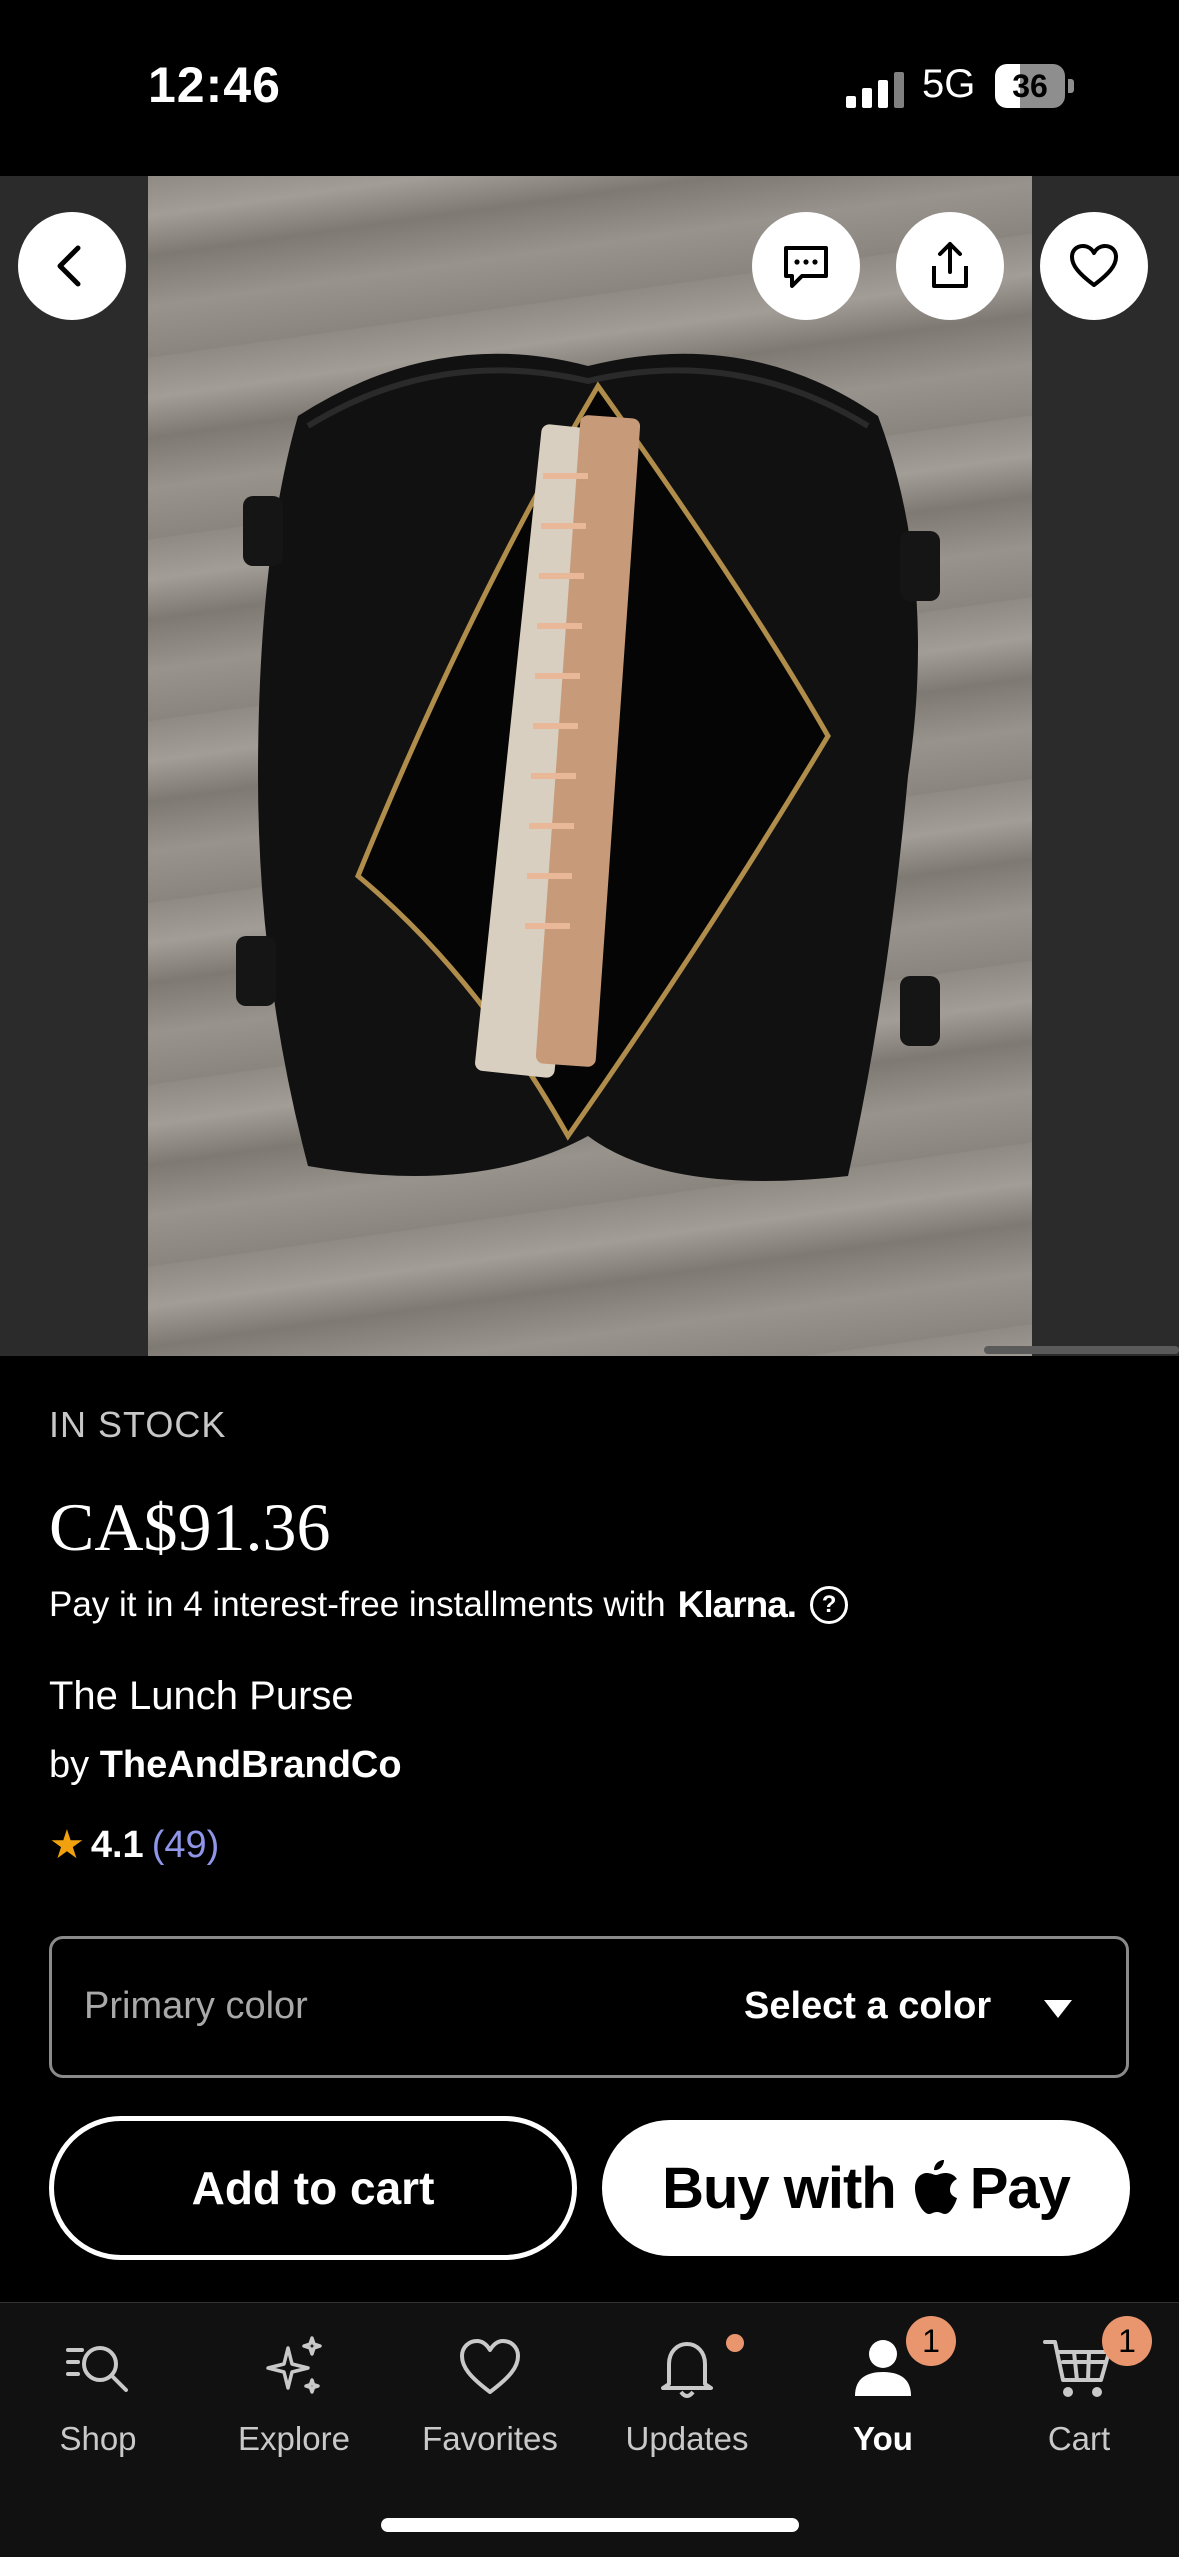  I want to click on apple-logo-icon, so click(935, 2187).